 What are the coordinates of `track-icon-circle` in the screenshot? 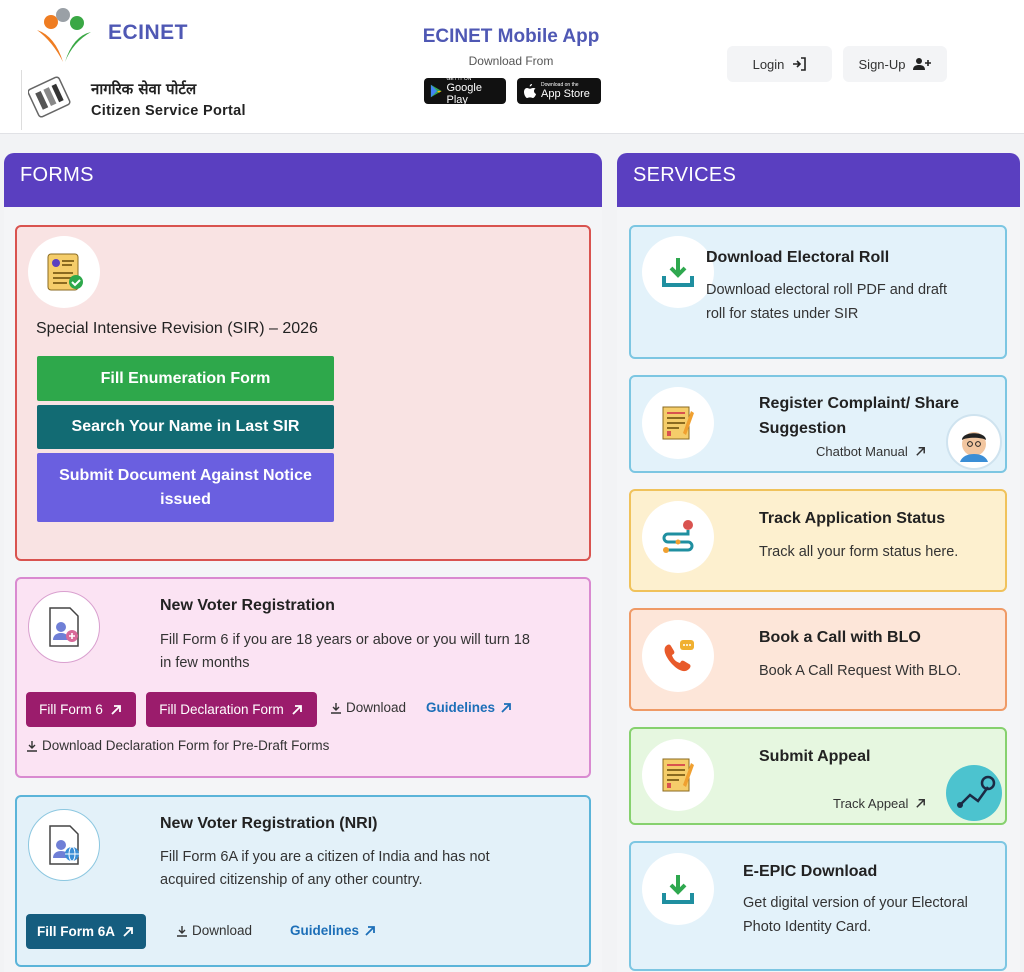 It's located at (678, 537).